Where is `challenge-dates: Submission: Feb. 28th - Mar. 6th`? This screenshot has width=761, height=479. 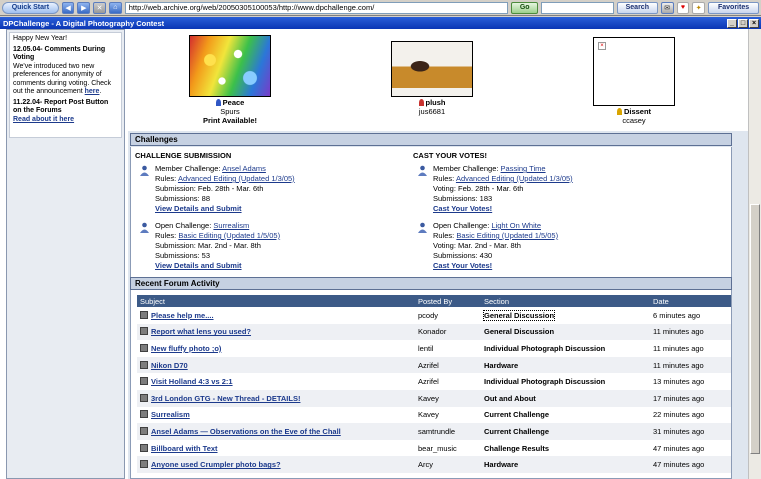 challenge-dates: Submission: Feb. 28th - Mar. 6th is located at coordinates (209, 188).